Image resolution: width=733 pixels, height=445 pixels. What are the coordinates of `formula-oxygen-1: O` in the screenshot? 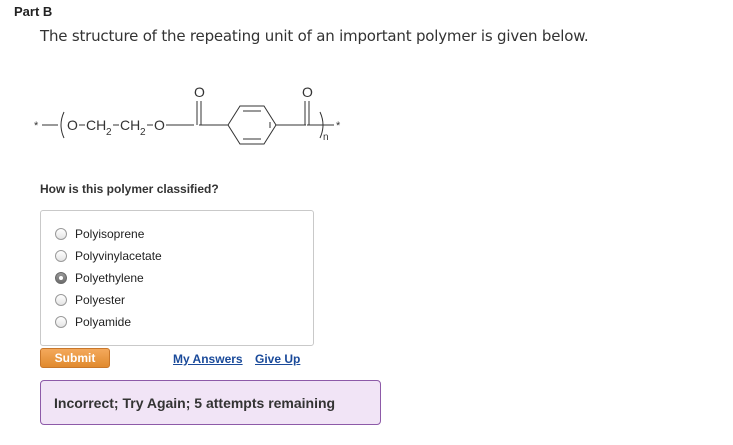 It's located at (72, 125).